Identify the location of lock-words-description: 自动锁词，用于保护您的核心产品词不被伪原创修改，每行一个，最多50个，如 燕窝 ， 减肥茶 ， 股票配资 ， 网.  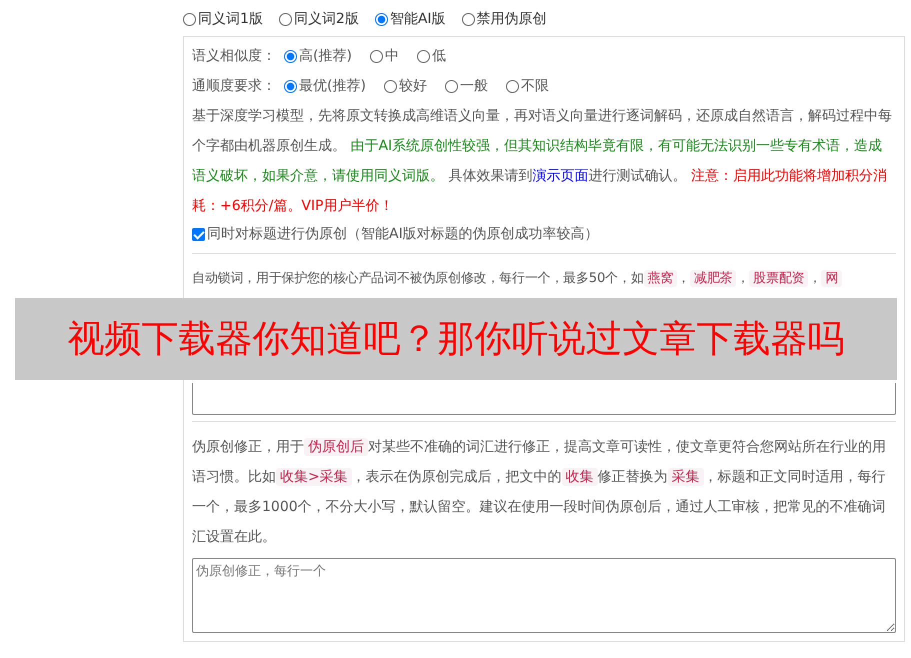
(544, 279).